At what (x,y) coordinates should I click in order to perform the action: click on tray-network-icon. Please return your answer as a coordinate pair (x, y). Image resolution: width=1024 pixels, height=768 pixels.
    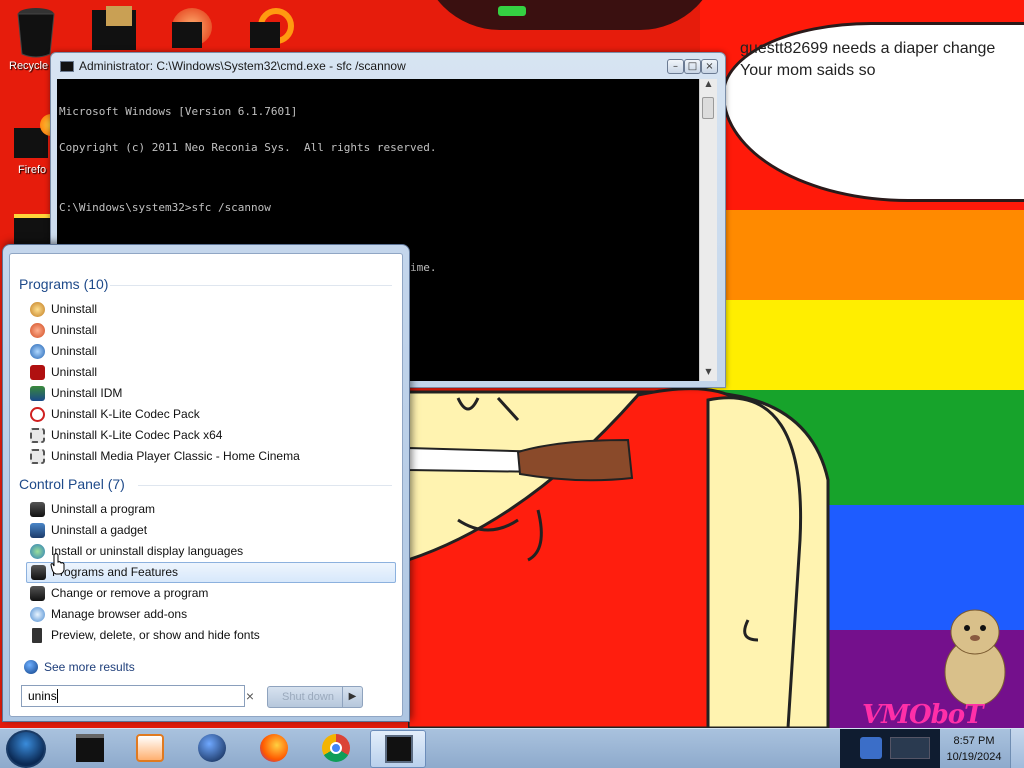
    Looking at the image, I should click on (871, 748).